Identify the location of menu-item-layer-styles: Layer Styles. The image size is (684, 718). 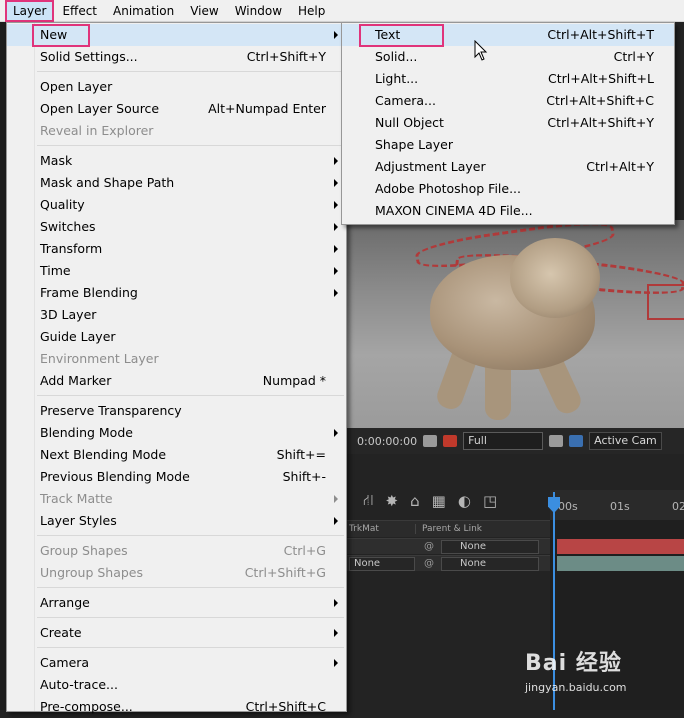
(176, 521).